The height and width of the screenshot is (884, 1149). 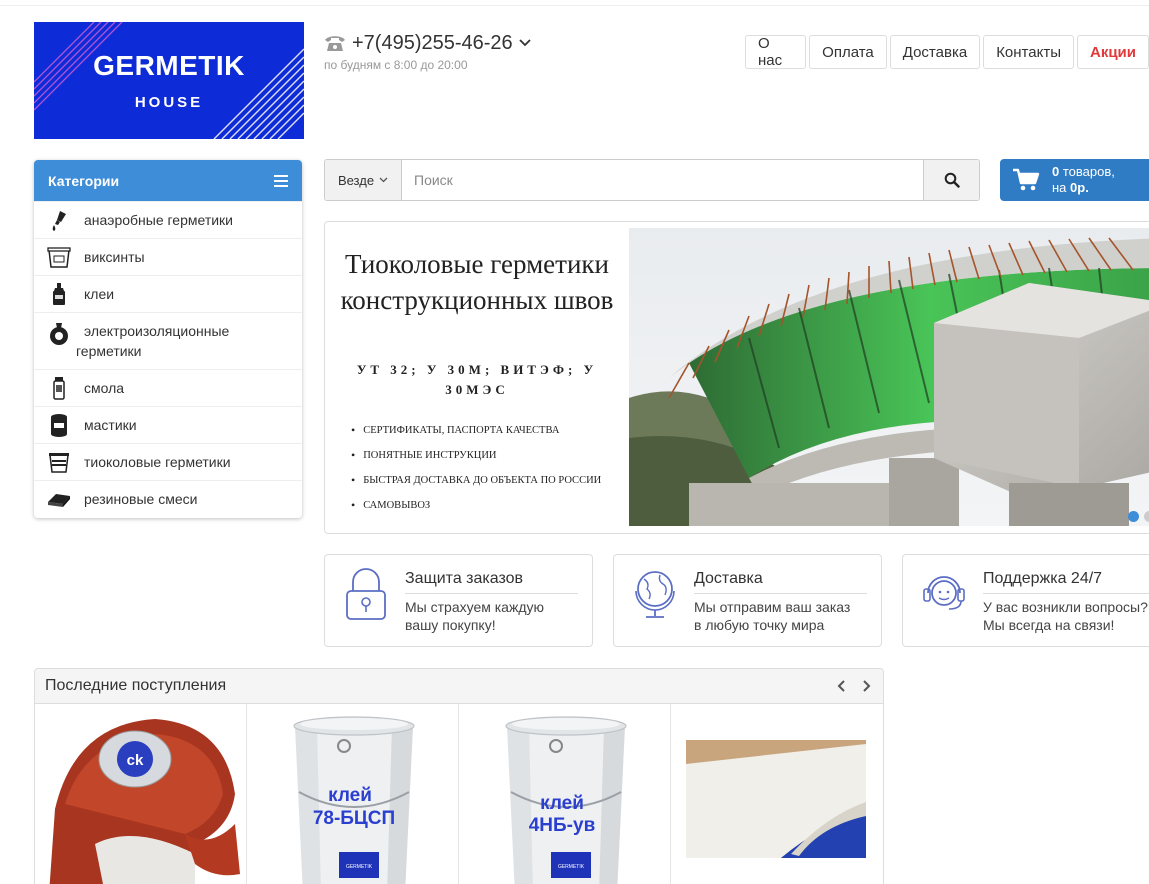 What do you see at coordinates (1028, 52) in the screenshot?
I see `nav-contacts: Контакты` at bounding box center [1028, 52].